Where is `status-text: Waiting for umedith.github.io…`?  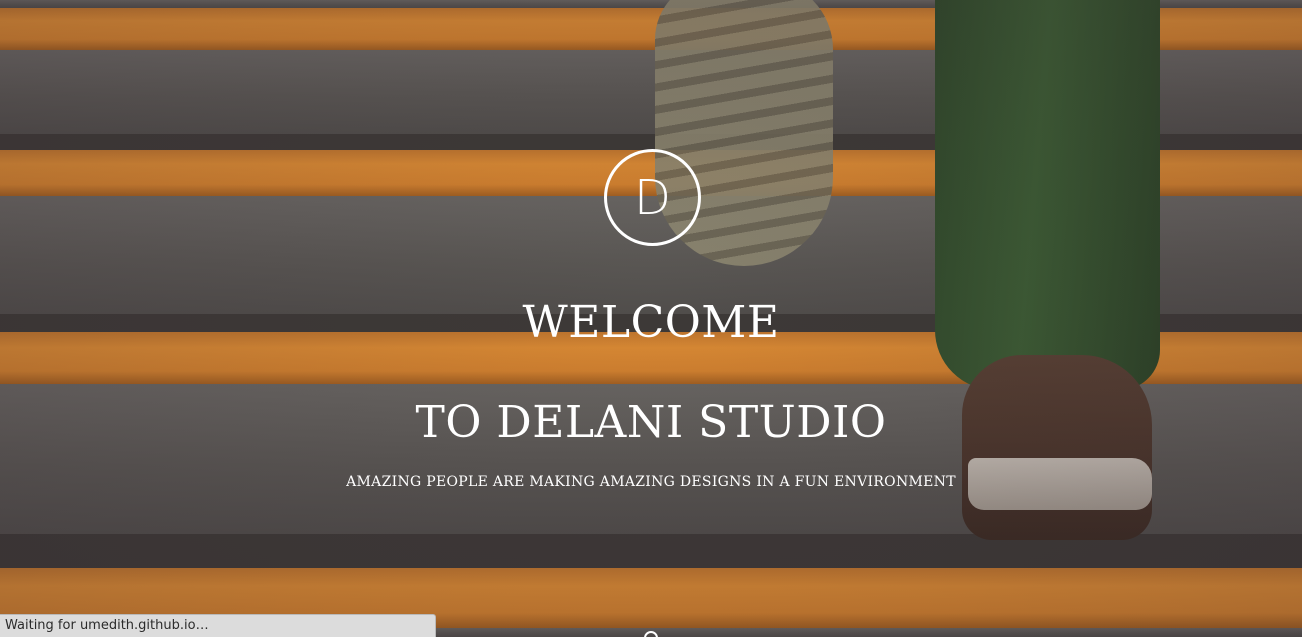 status-text: Waiting for umedith.github.io… is located at coordinates (107, 625).